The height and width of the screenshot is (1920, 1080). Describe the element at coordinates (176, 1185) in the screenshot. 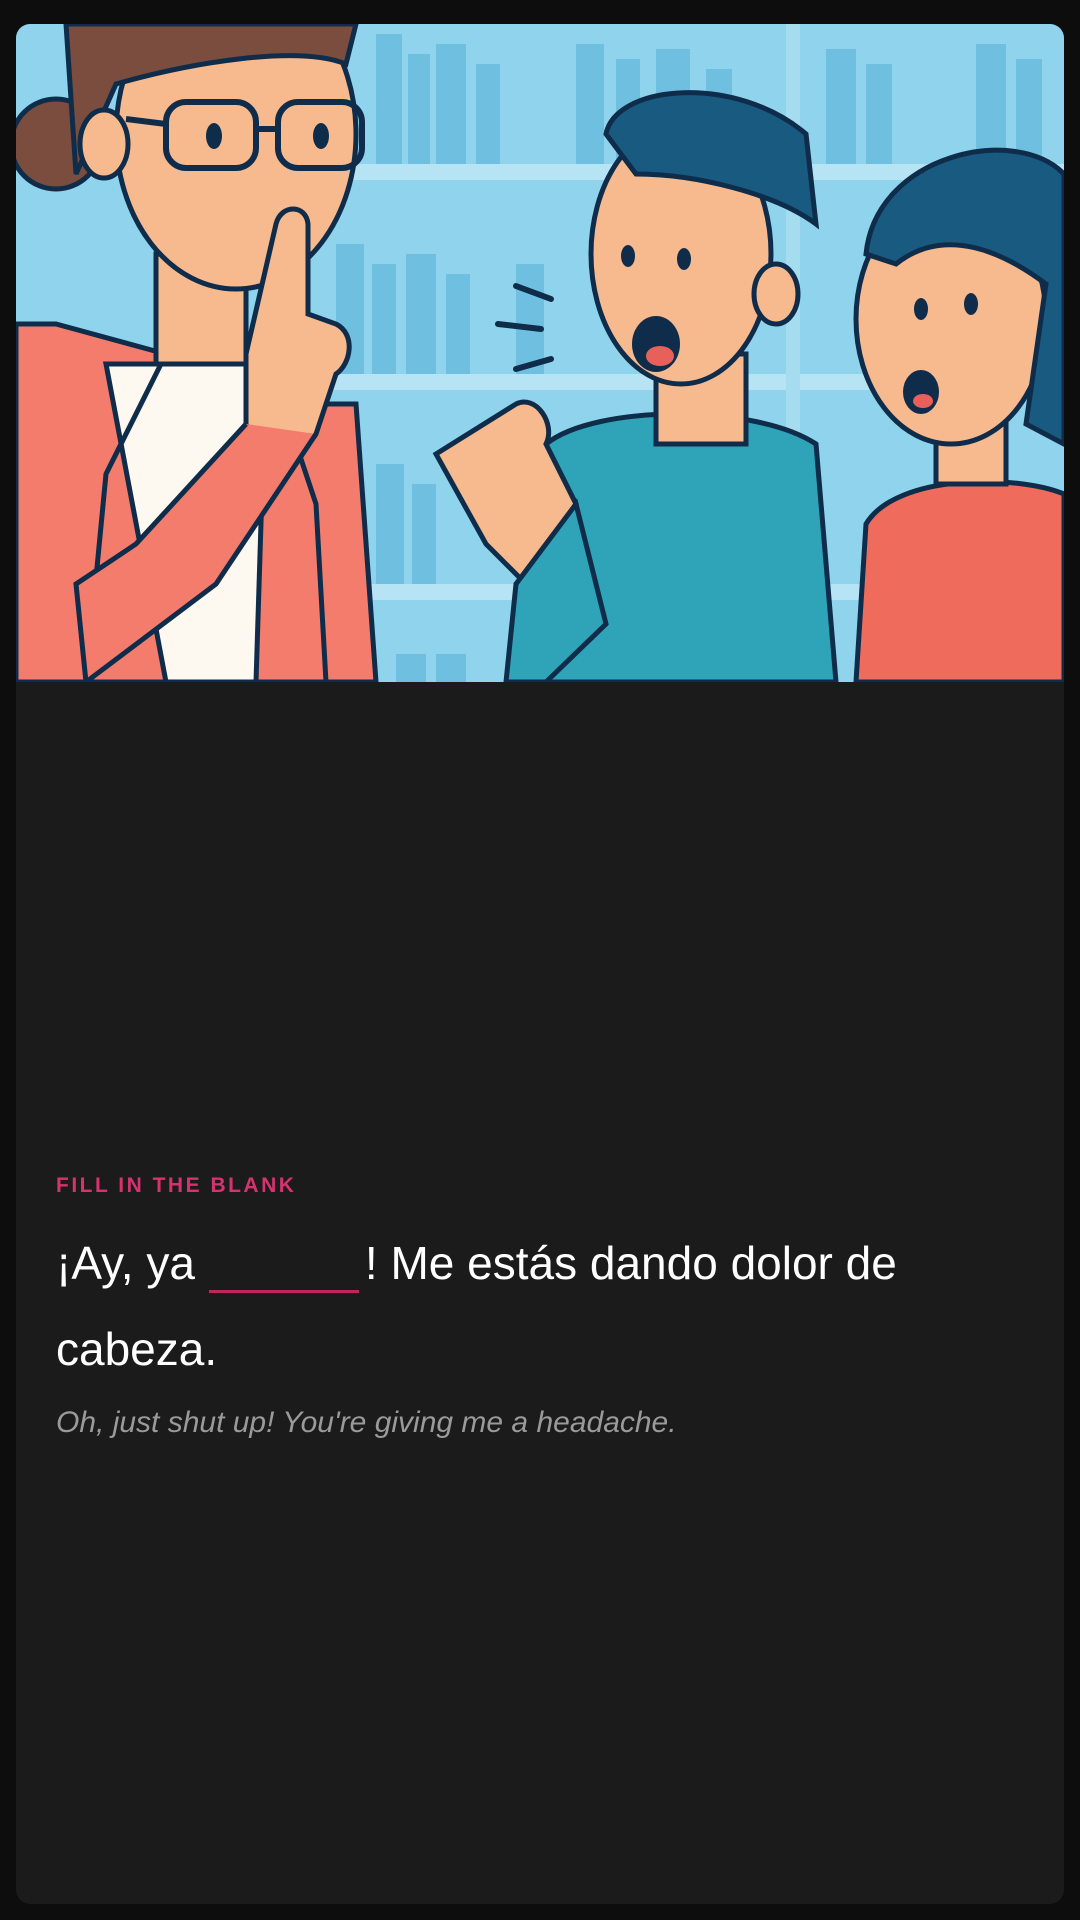

I see `exercise-type-label: FILL IN THE BLANK` at that location.